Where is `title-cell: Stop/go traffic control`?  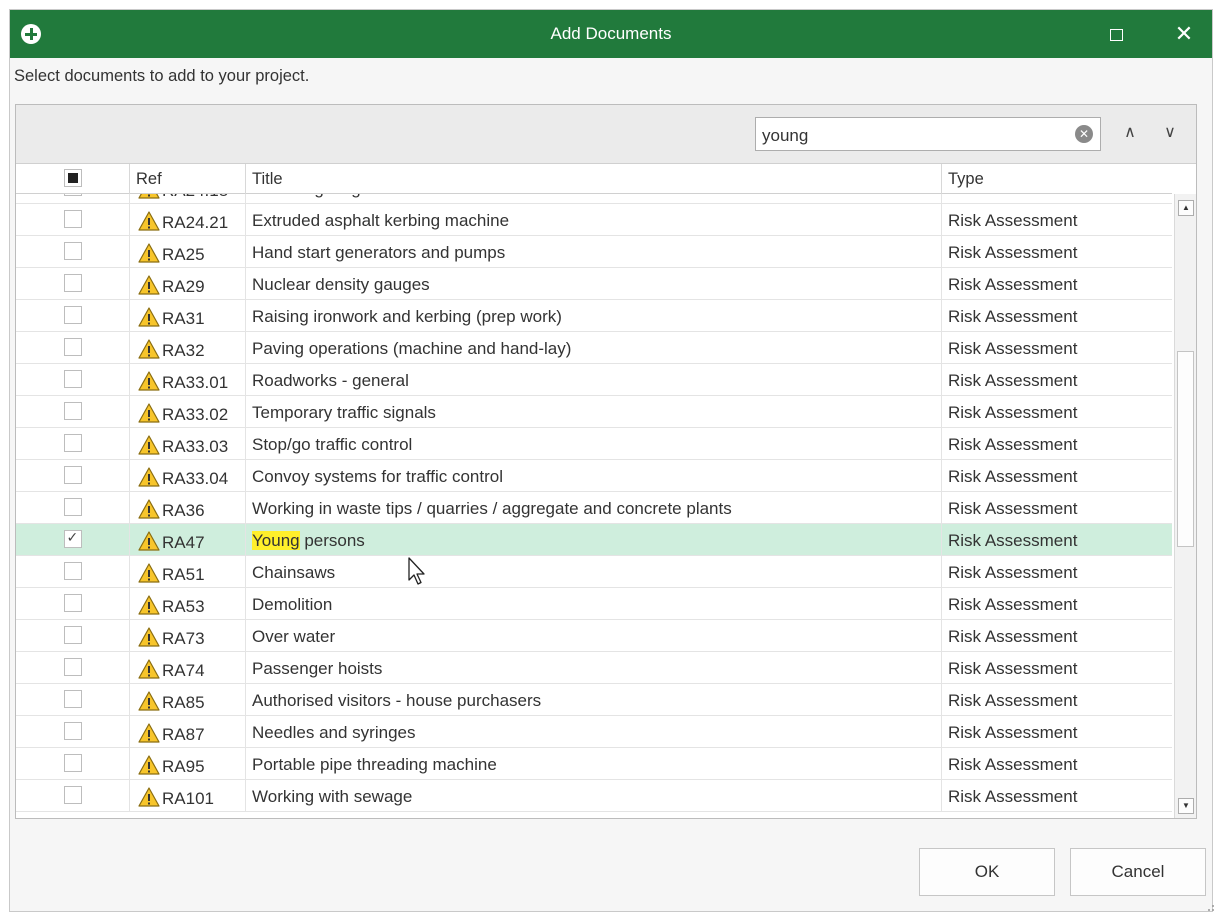
title-cell: Stop/go traffic control is located at coordinates (594, 444).